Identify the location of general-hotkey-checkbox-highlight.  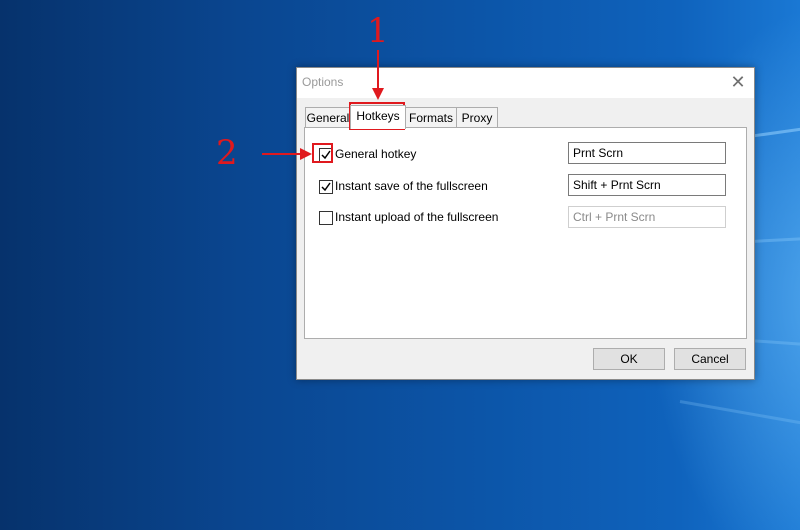
(322, 153).